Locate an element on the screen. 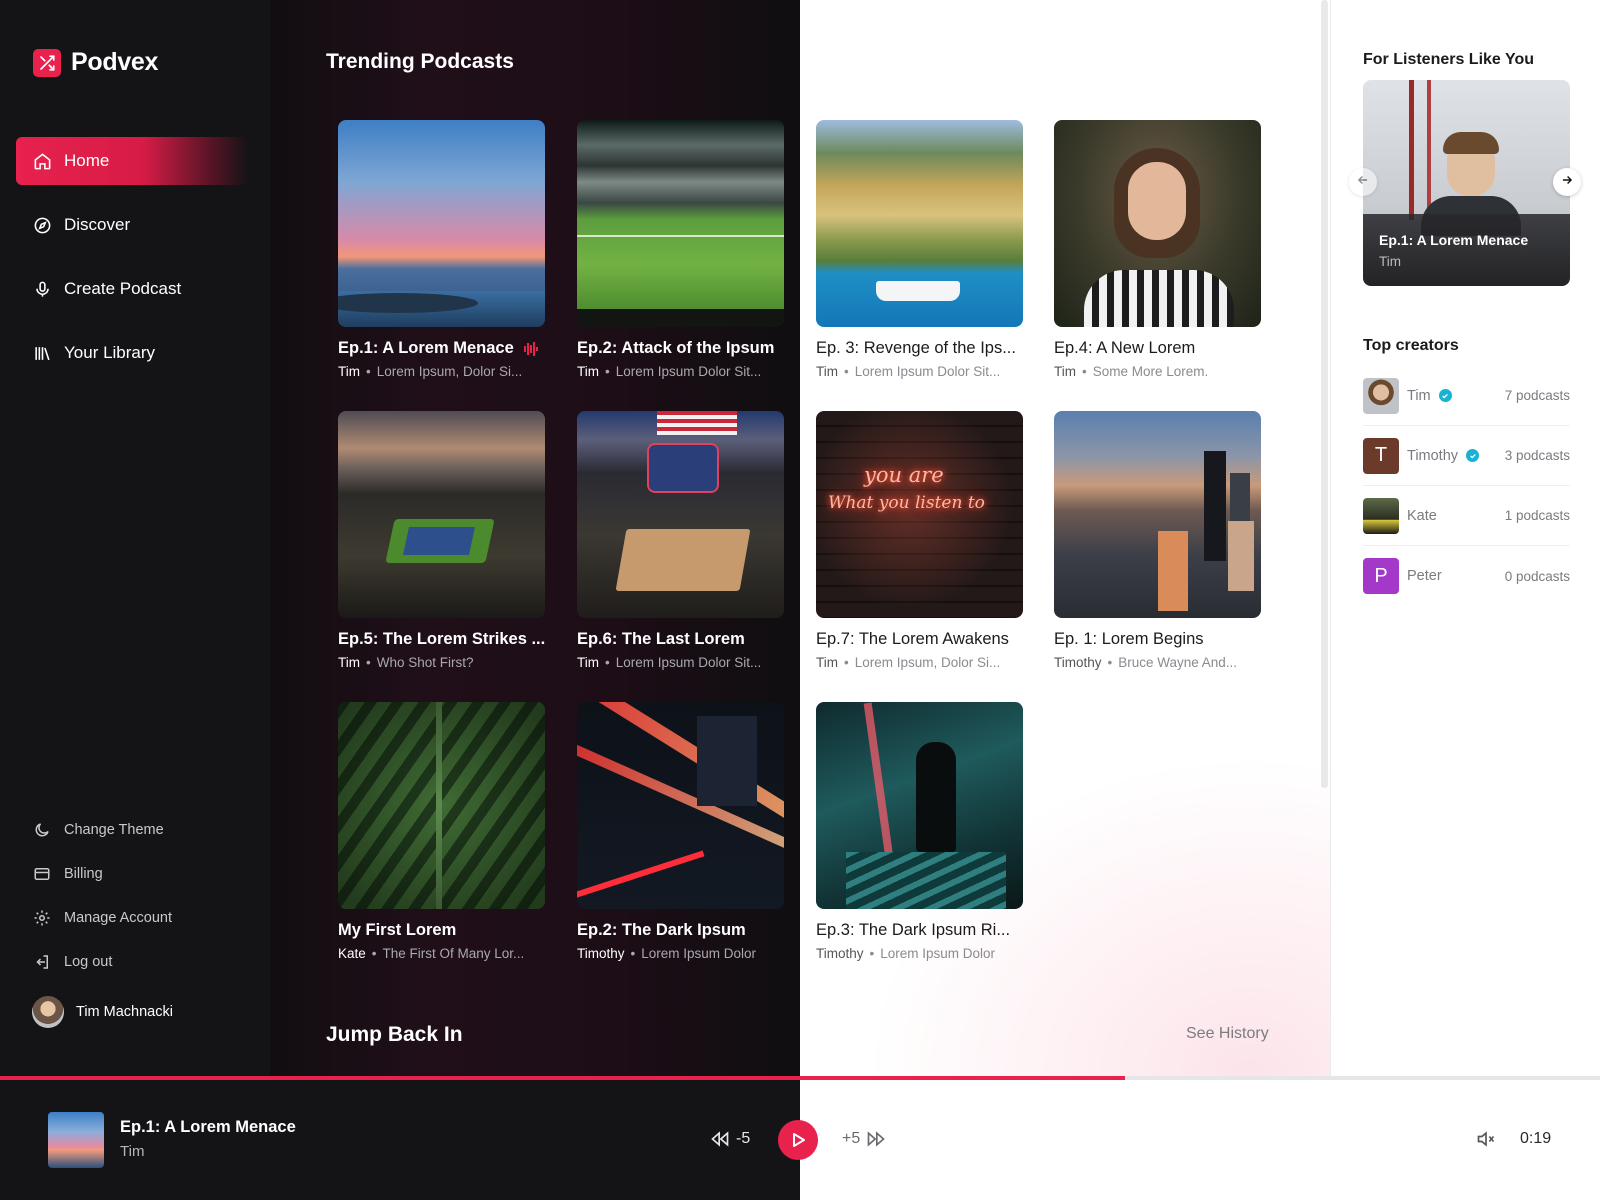 Image resolution: width=1600 pixels, height=1200 pixels. rewind-label: -5 is located at coordinates (743, 1138).